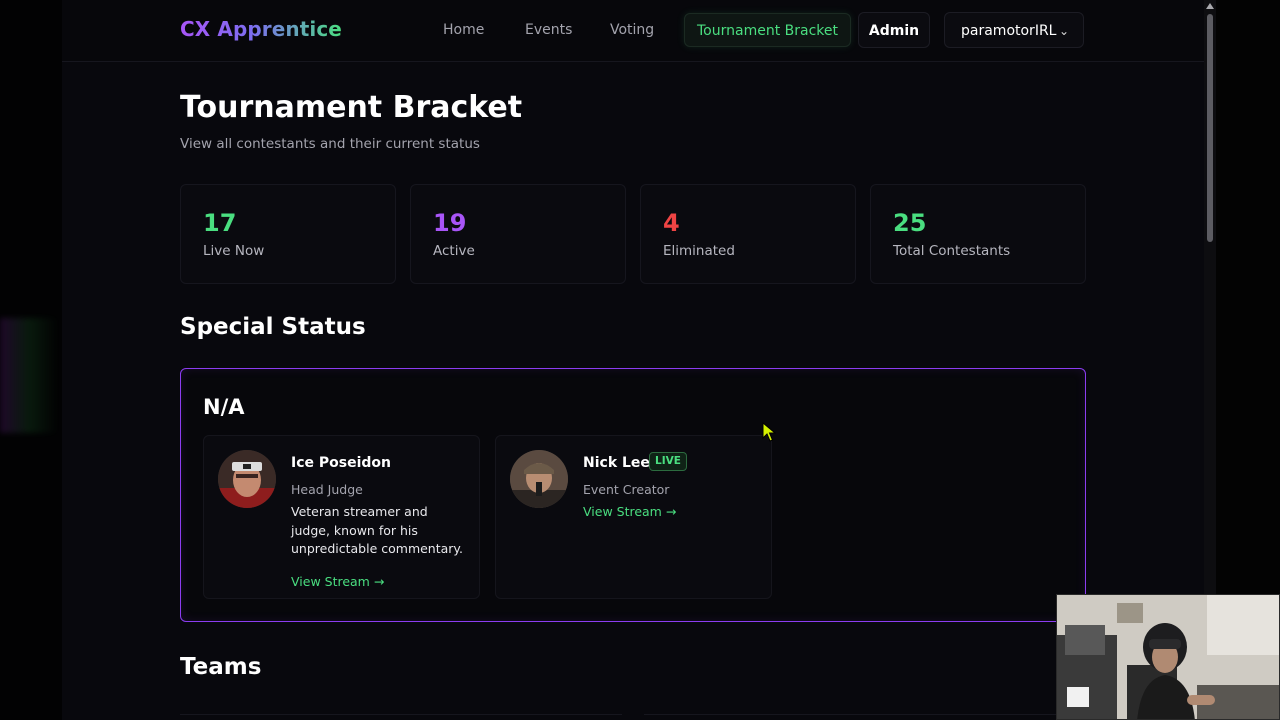 The height and width of the screenshot is (720, 1280). I want to click on nav-voting: Voting, so click(632, 30).